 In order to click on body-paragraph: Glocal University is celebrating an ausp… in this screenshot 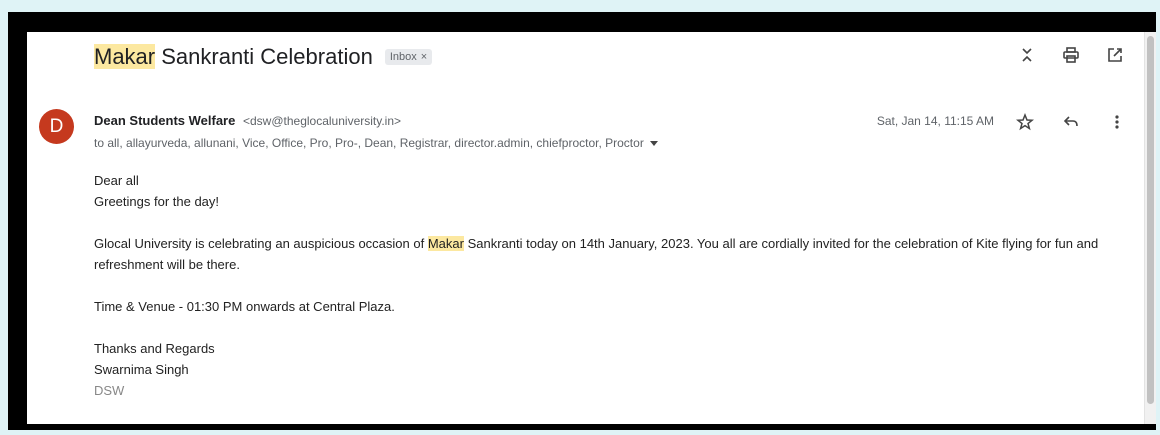, I will do `click(604, 254)`.